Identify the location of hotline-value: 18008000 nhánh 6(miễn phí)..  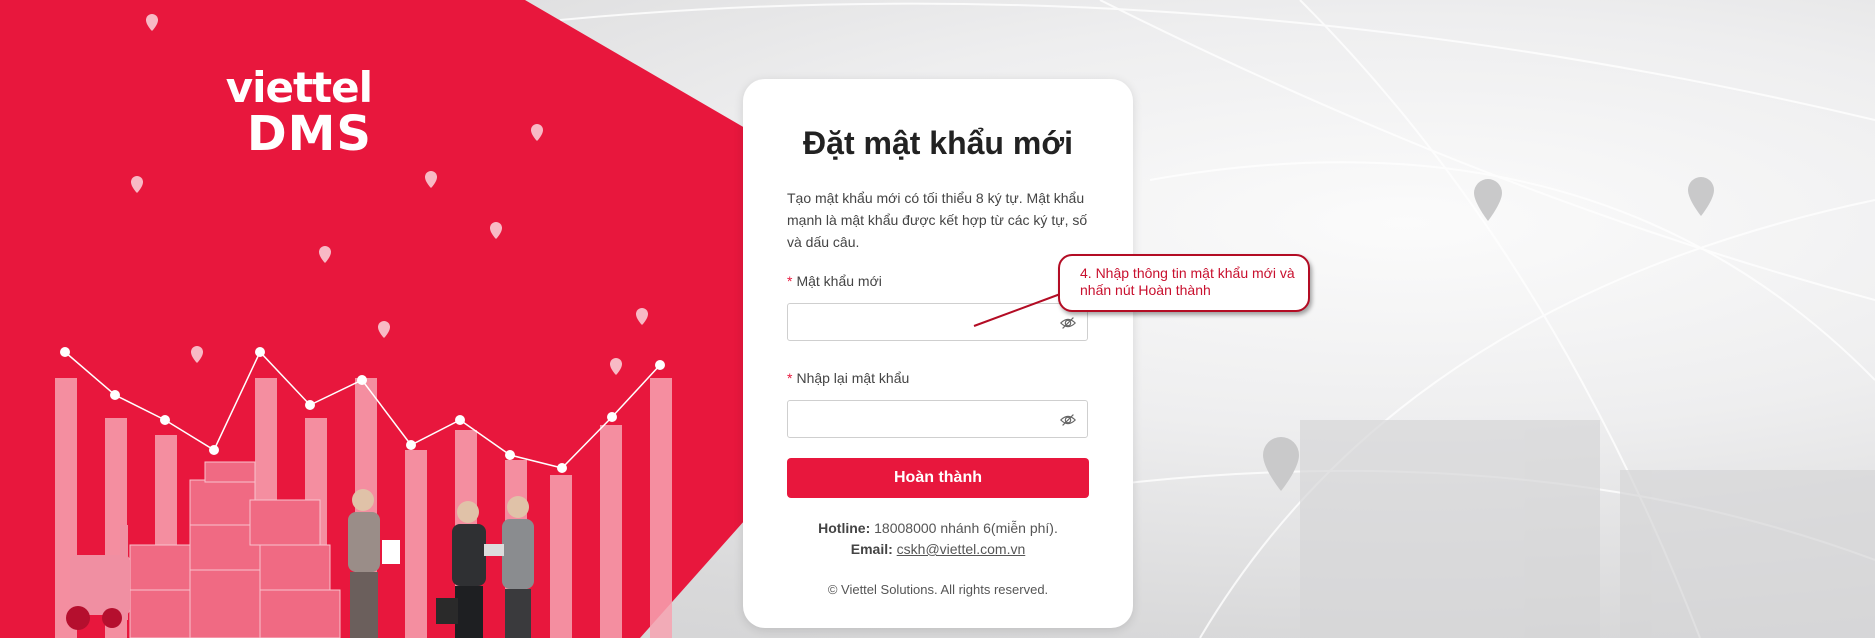
(966, 528).